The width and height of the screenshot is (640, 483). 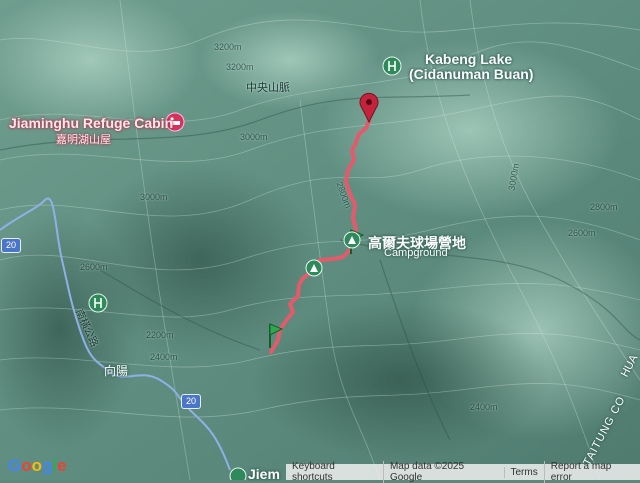 I want to click on contour-elevation-label: 2800m, so click(x=604, y=207).